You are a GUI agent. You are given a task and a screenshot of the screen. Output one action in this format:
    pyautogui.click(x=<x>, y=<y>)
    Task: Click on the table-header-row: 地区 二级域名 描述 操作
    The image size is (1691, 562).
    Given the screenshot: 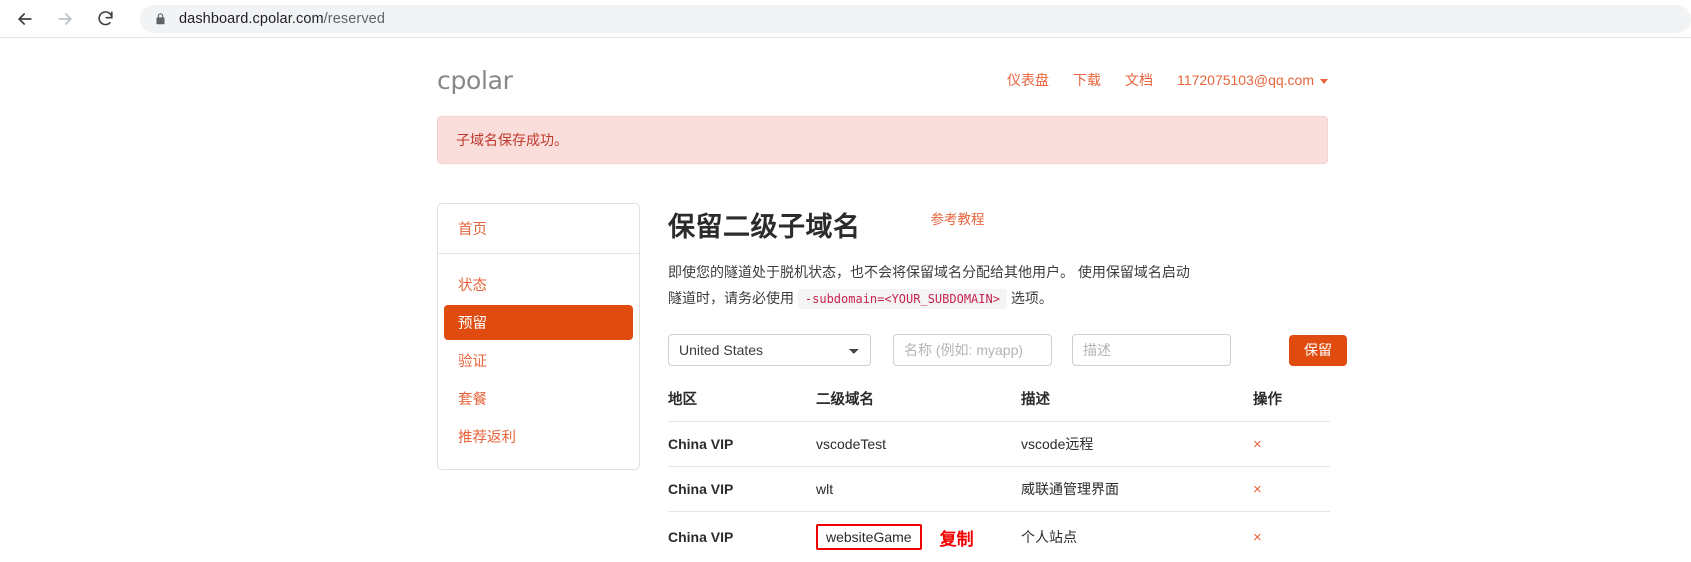 What is the action you would take?
    pyautogui.click(x=999, y=405)
    